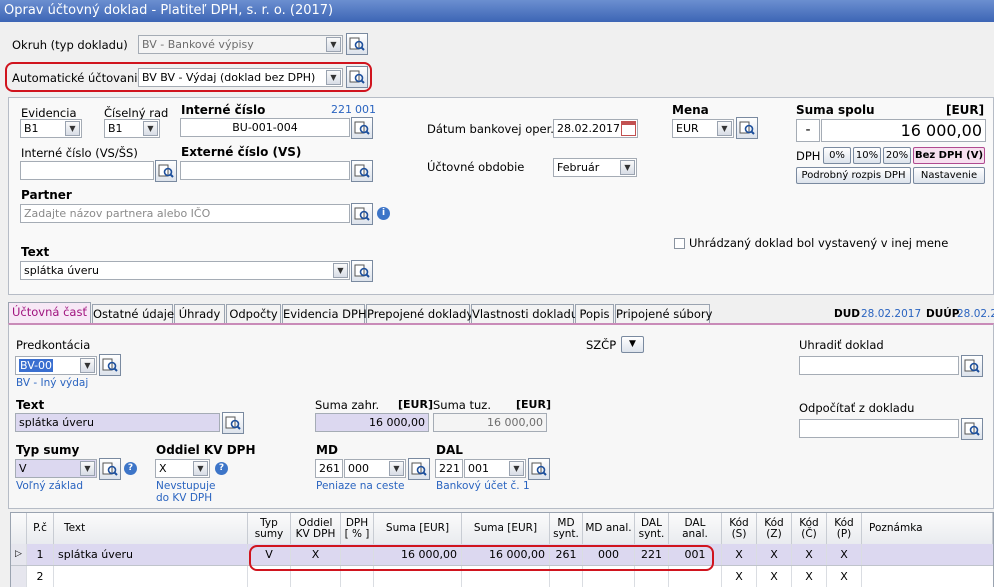 Image resolution: width=994 pixels, height=587 pixels. What do you see at coordinates (362, 171) in the screenshot?
I see `externe-lookup-button` at bounding box center [362, 171].